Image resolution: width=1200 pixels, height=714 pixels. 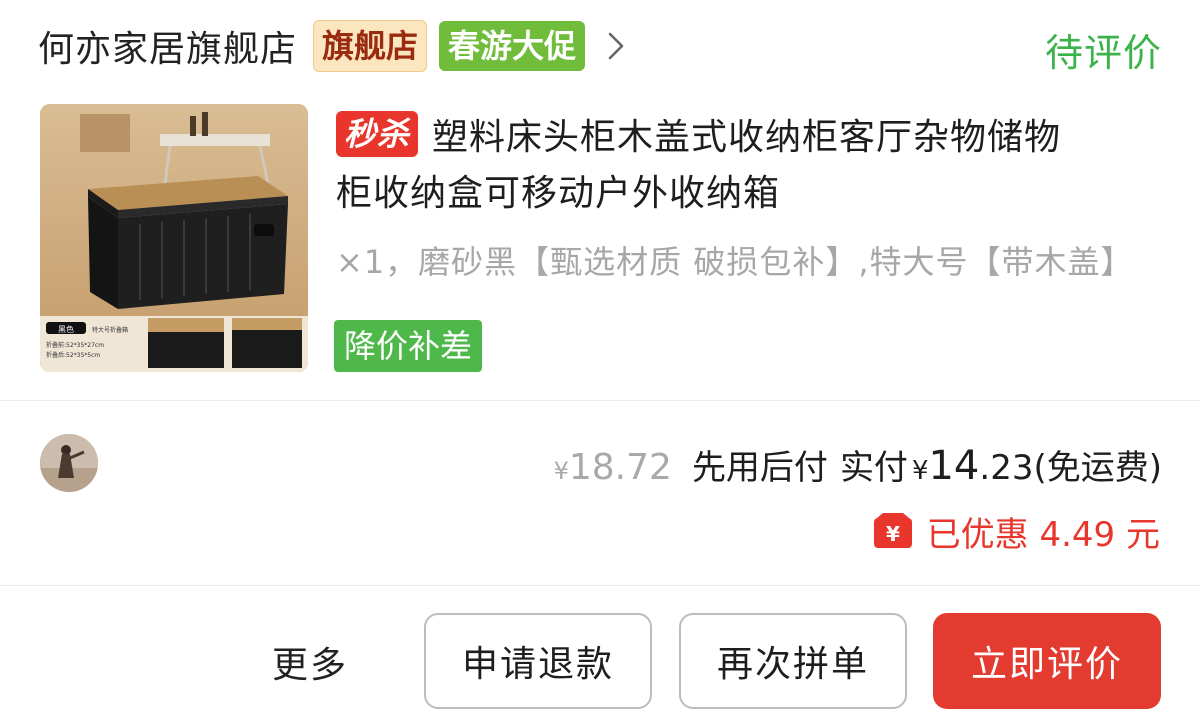 I want to click on product-spec: ×1，磨砂黑【甄选材质 破损包补】,特大号【带木盖】, so click(x=735, y=262).